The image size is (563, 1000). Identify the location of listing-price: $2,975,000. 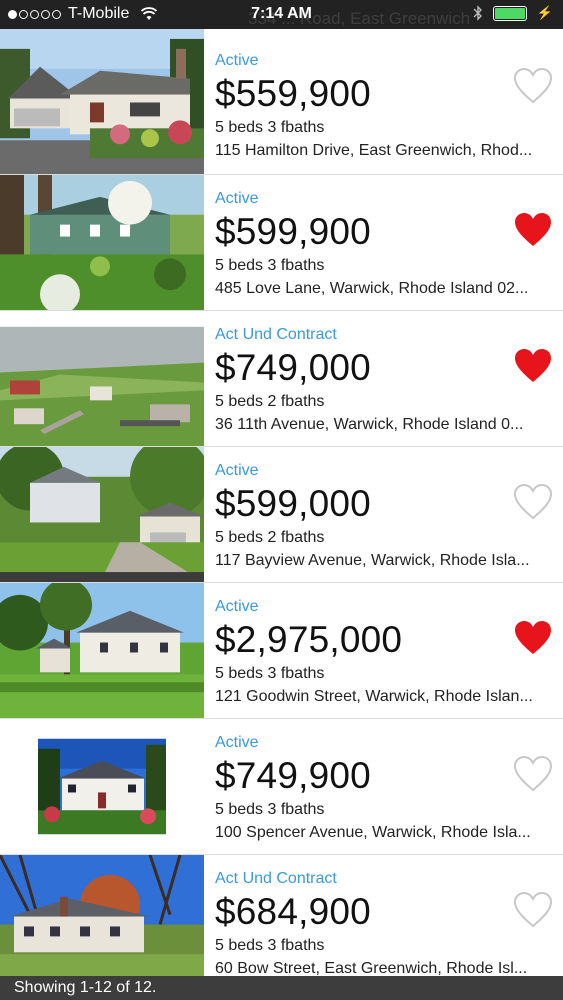
(309, 639).